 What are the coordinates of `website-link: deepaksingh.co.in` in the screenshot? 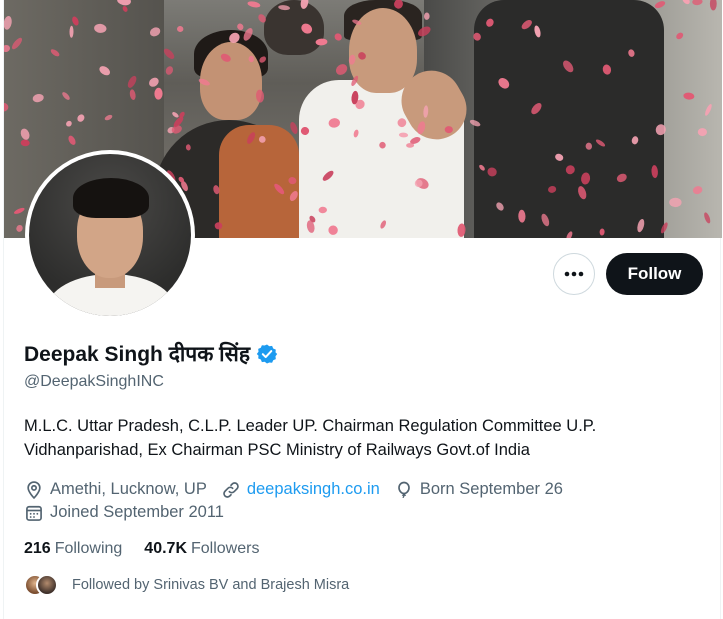 It's located at (313, 489).